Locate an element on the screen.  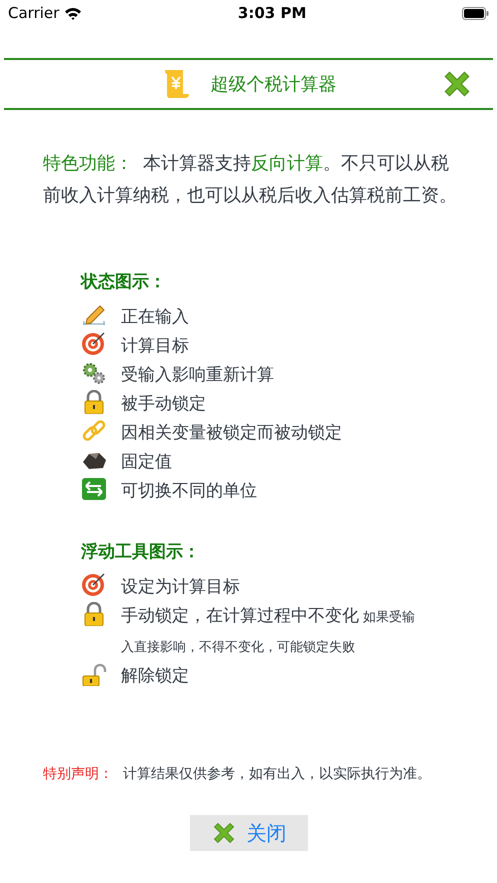
legend-text: 因相关变量被锁定而被动锁定 is located at coordinates (232, 433).